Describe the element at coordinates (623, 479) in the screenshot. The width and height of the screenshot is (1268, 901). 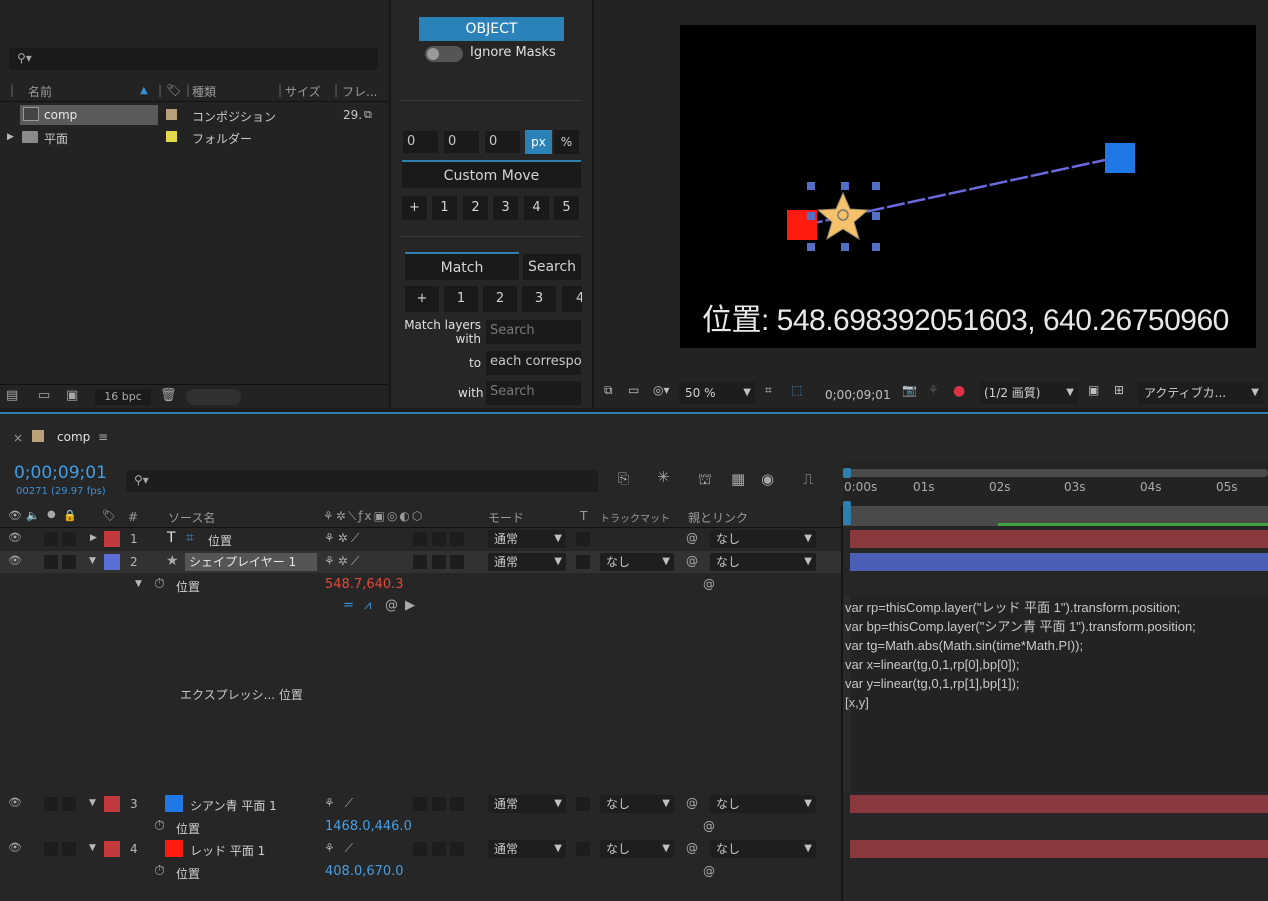
I see `comp-flowchart-icon: ⎘` at that location.